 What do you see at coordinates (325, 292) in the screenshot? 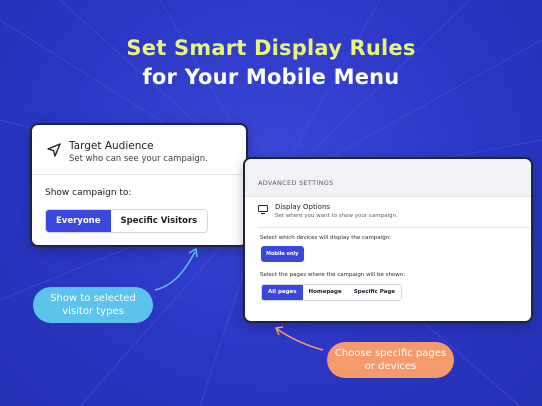
I see `homepage-option: Homepage` at bounding box center [325, 292].